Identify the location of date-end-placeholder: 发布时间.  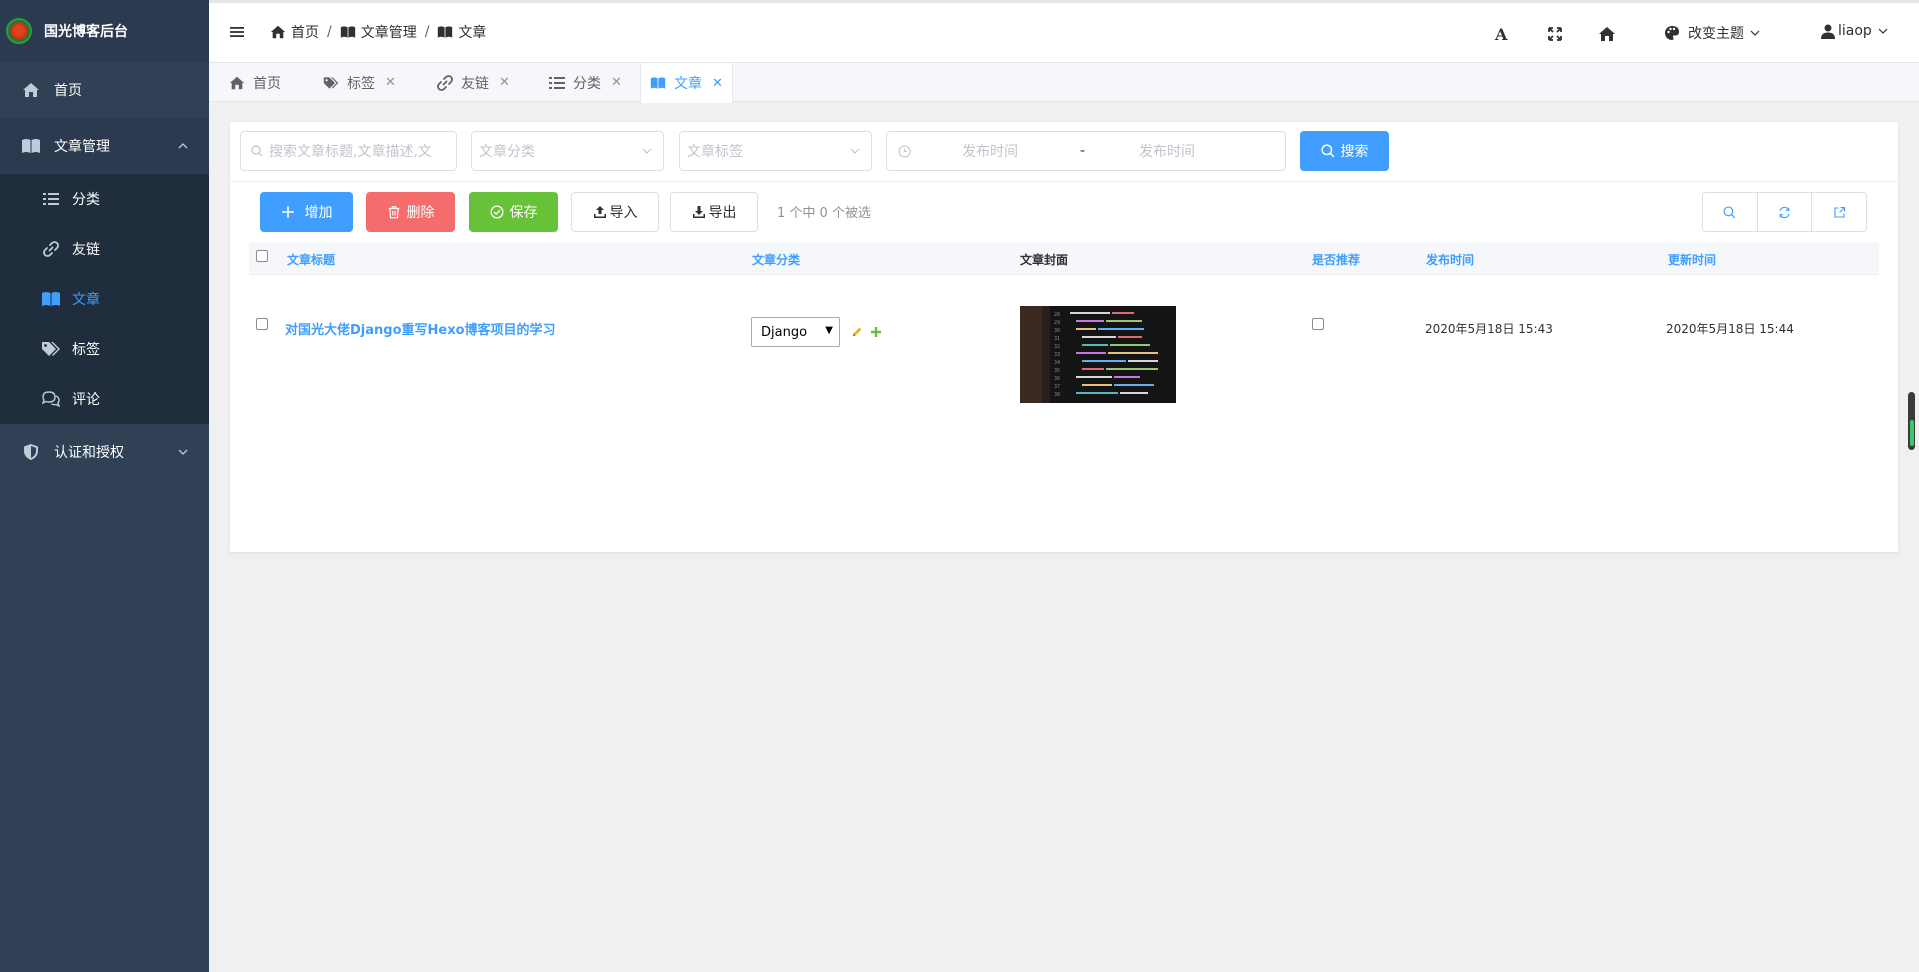
(1167, 152).